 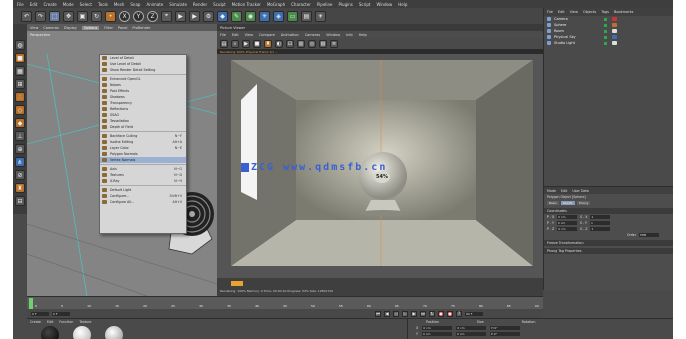 What do you see at coordinates (432, 313) in the screenshot?
I see `loop-icon: ↻` at bounding box center [432, 313].